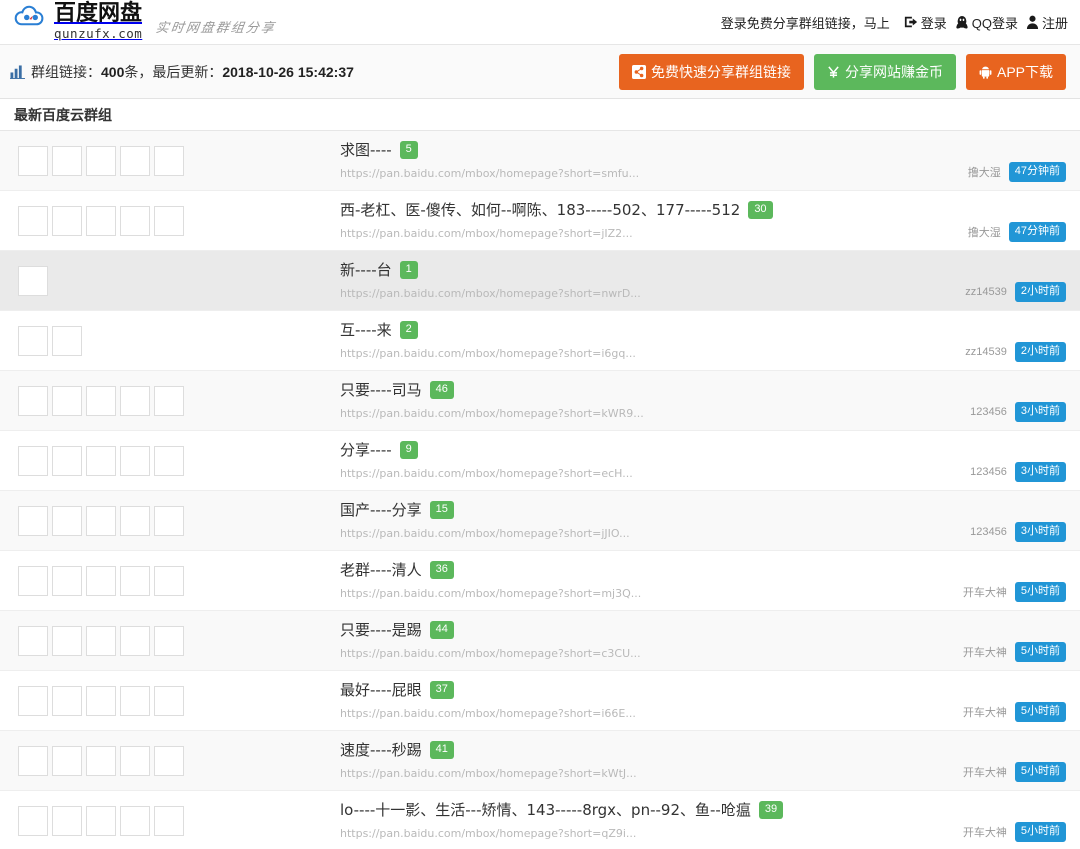  Describe the element at coordinates (925, 22) in the screenshot. I see `login-link: 登录` at that location.